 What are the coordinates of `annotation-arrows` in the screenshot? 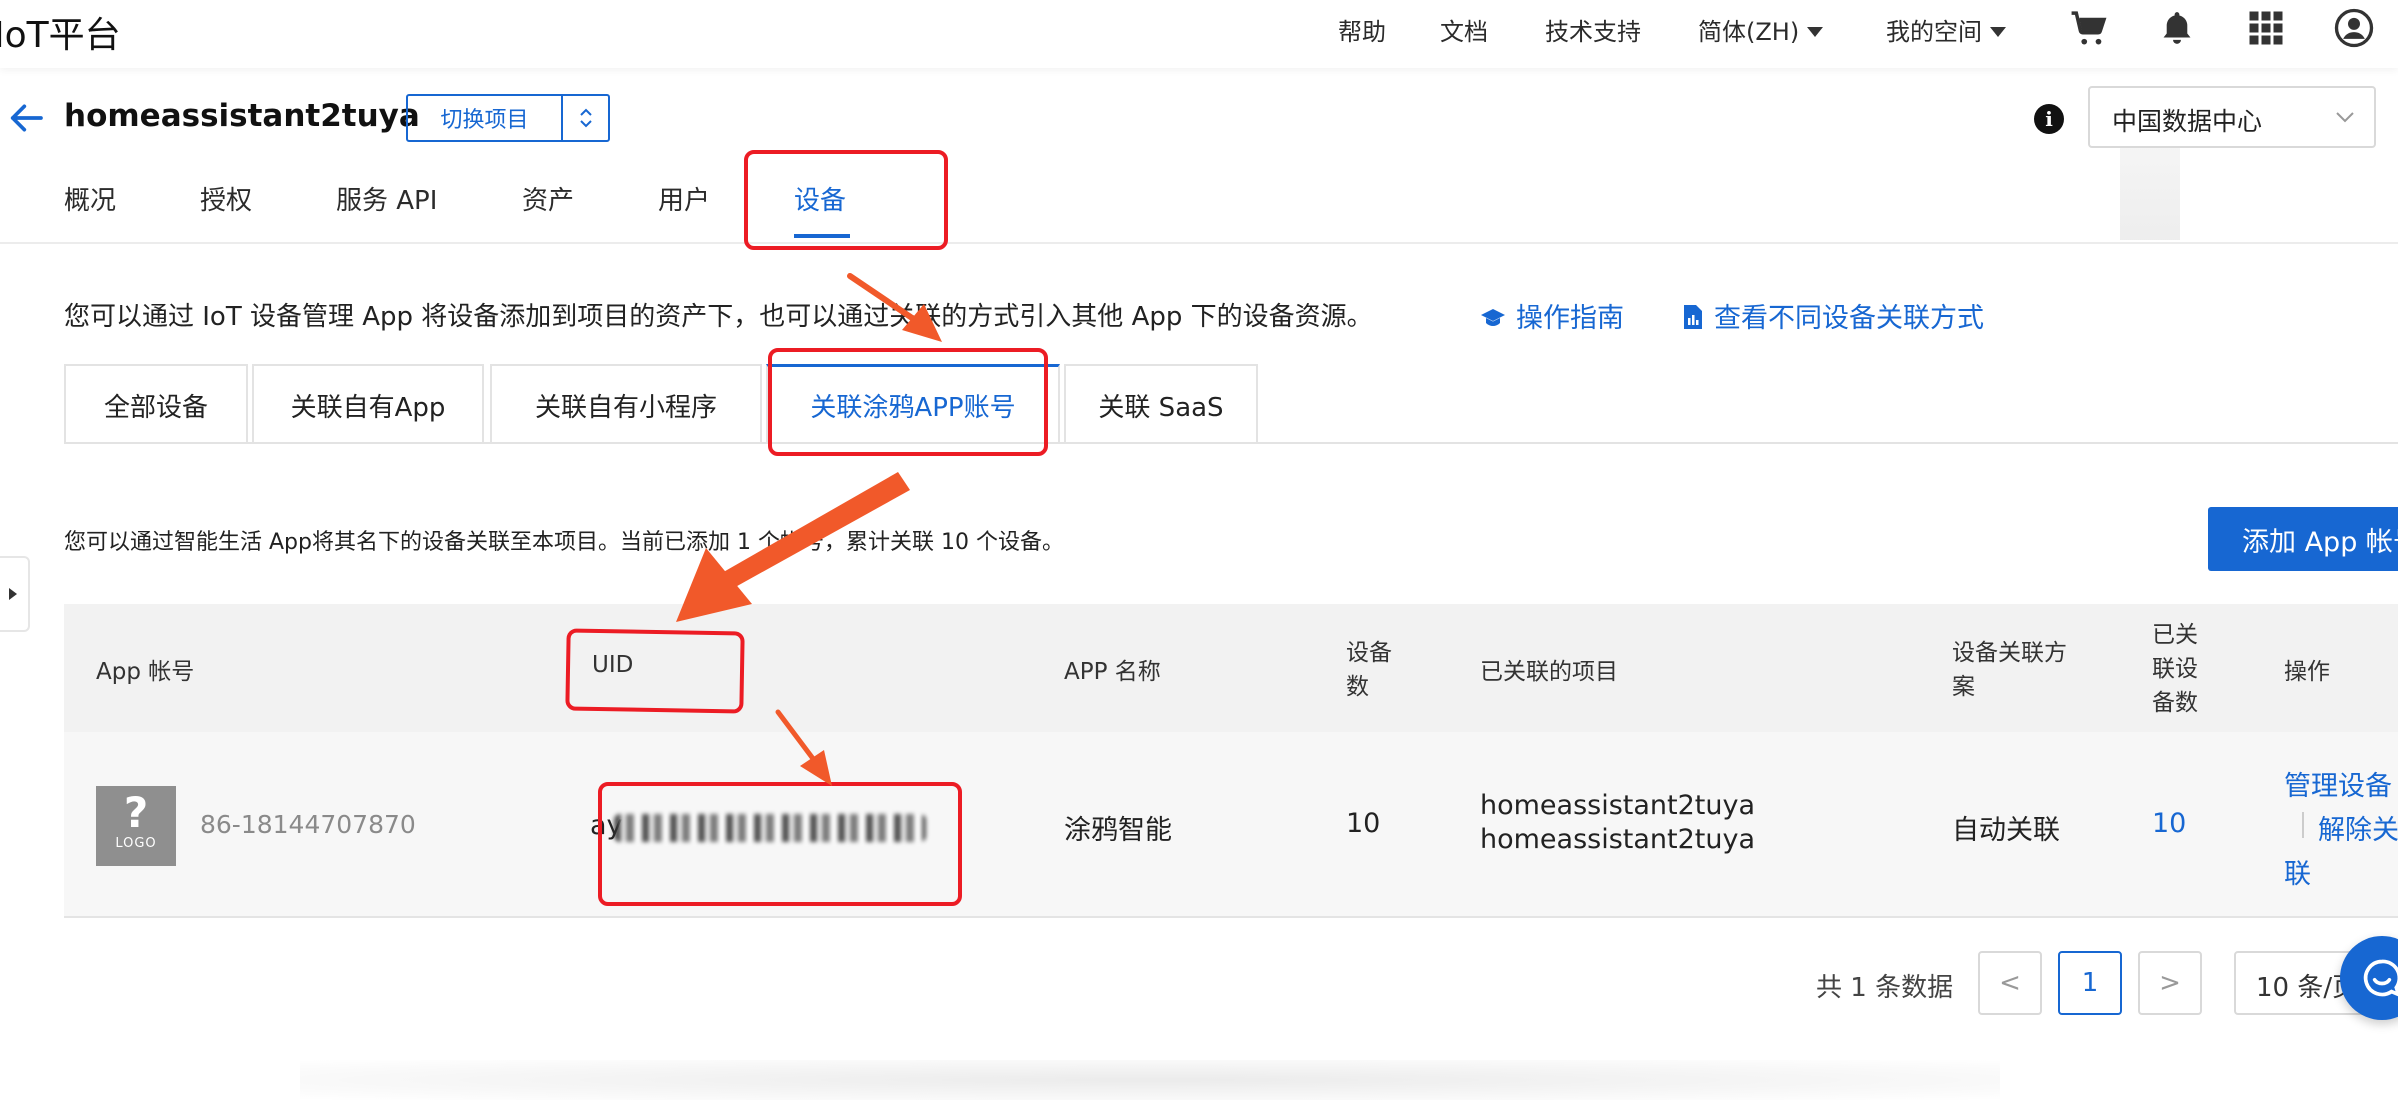 It's located at (809, 529).